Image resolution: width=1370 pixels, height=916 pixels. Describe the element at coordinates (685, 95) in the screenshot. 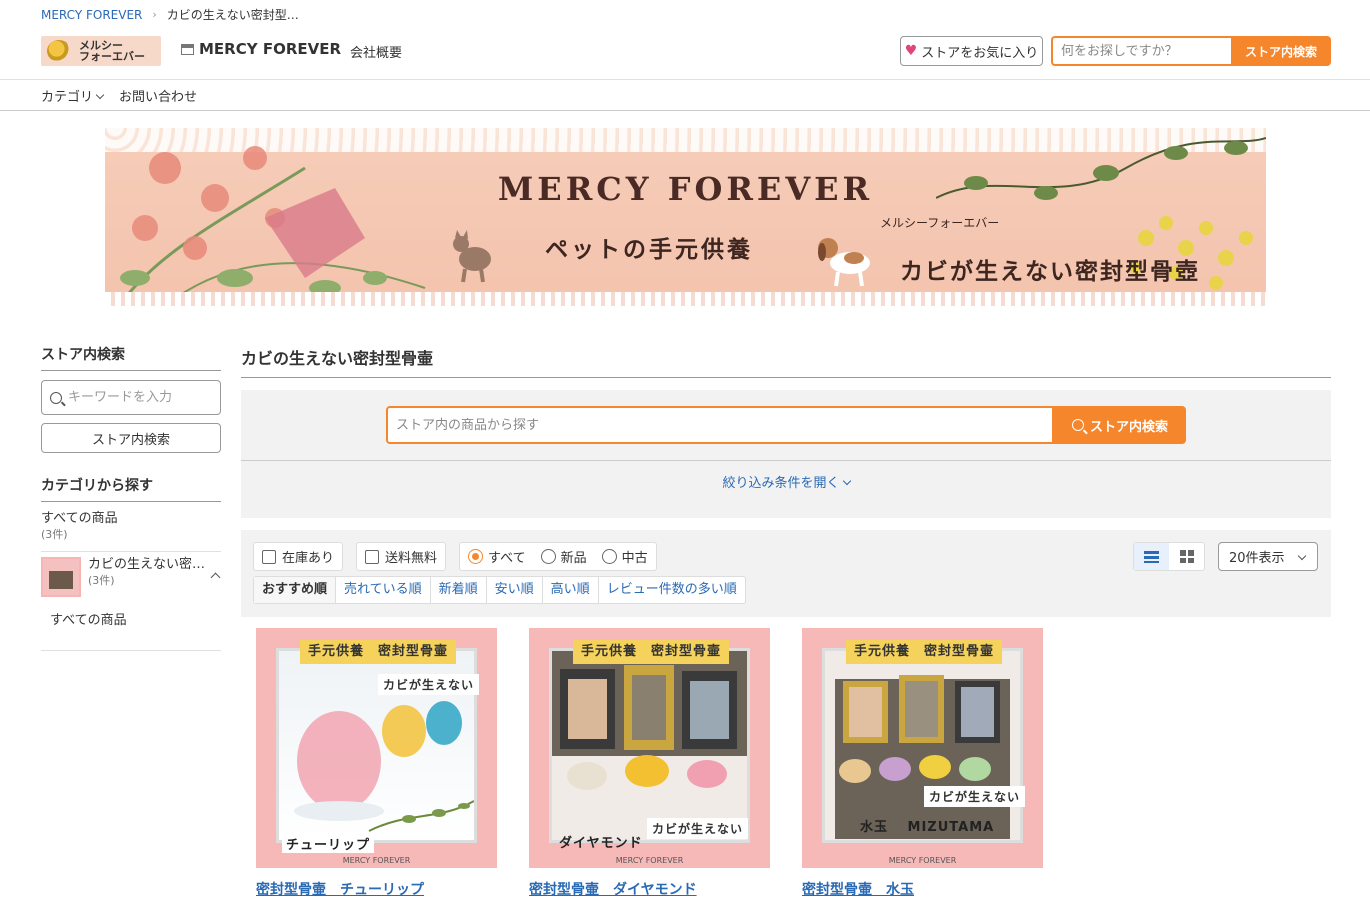

I see `store-nav: カテゴリ お問い合わせ` at that location.